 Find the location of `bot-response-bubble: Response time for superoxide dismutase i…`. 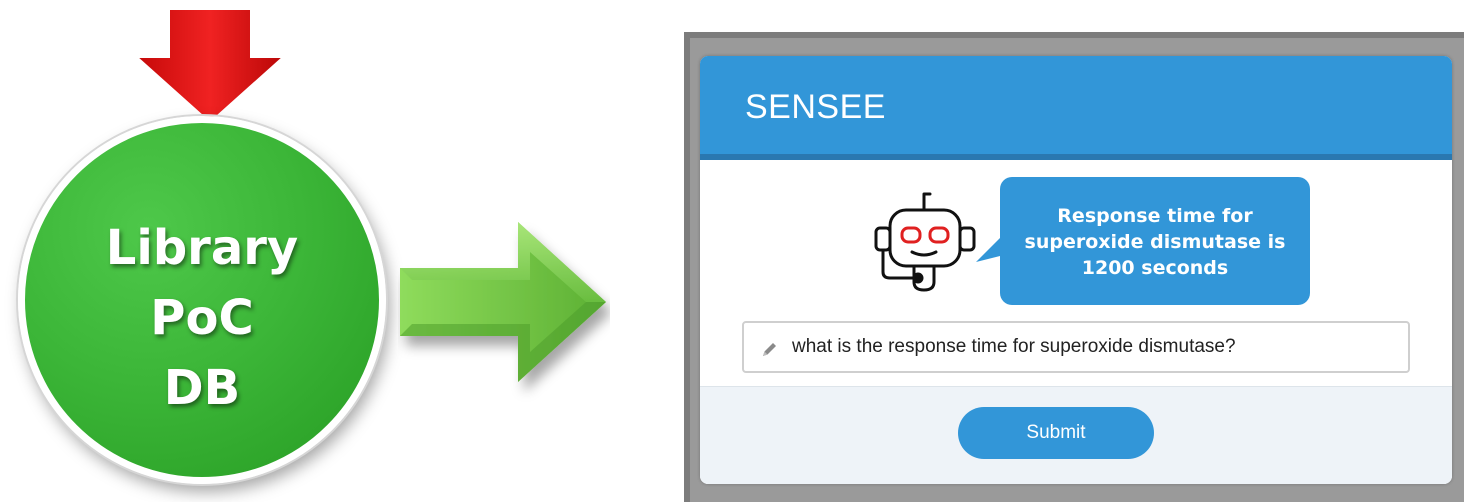

bot-response-bubble: Response time for superoxide dismutase i… is located at coordinates (1155, 241).